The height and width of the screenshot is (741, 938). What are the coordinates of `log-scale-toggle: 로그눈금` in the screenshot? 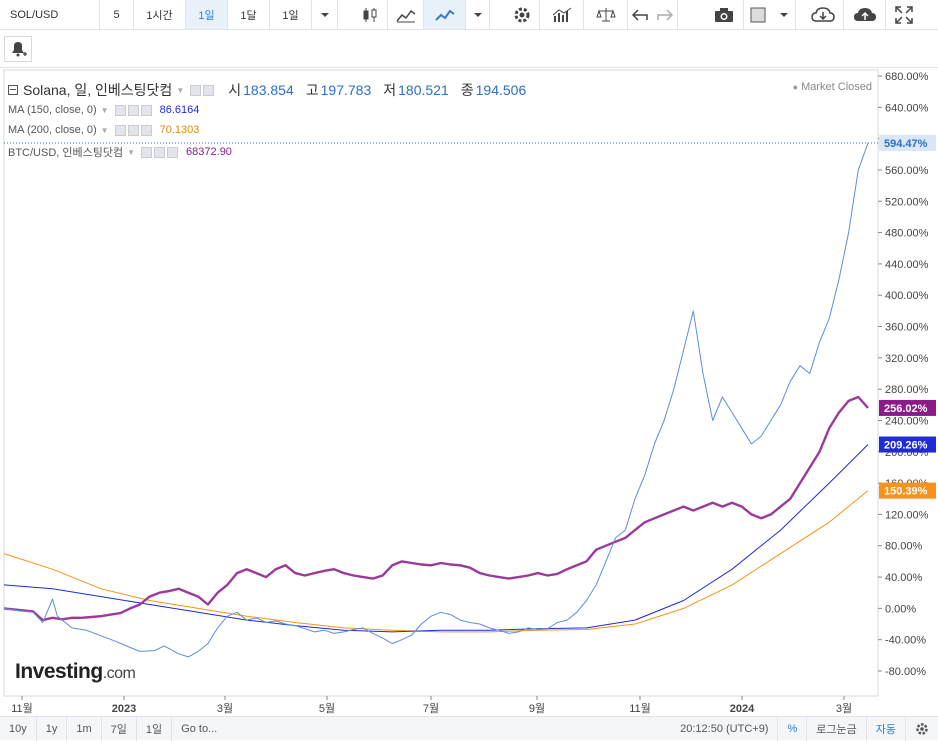 It's located at (837, 728).